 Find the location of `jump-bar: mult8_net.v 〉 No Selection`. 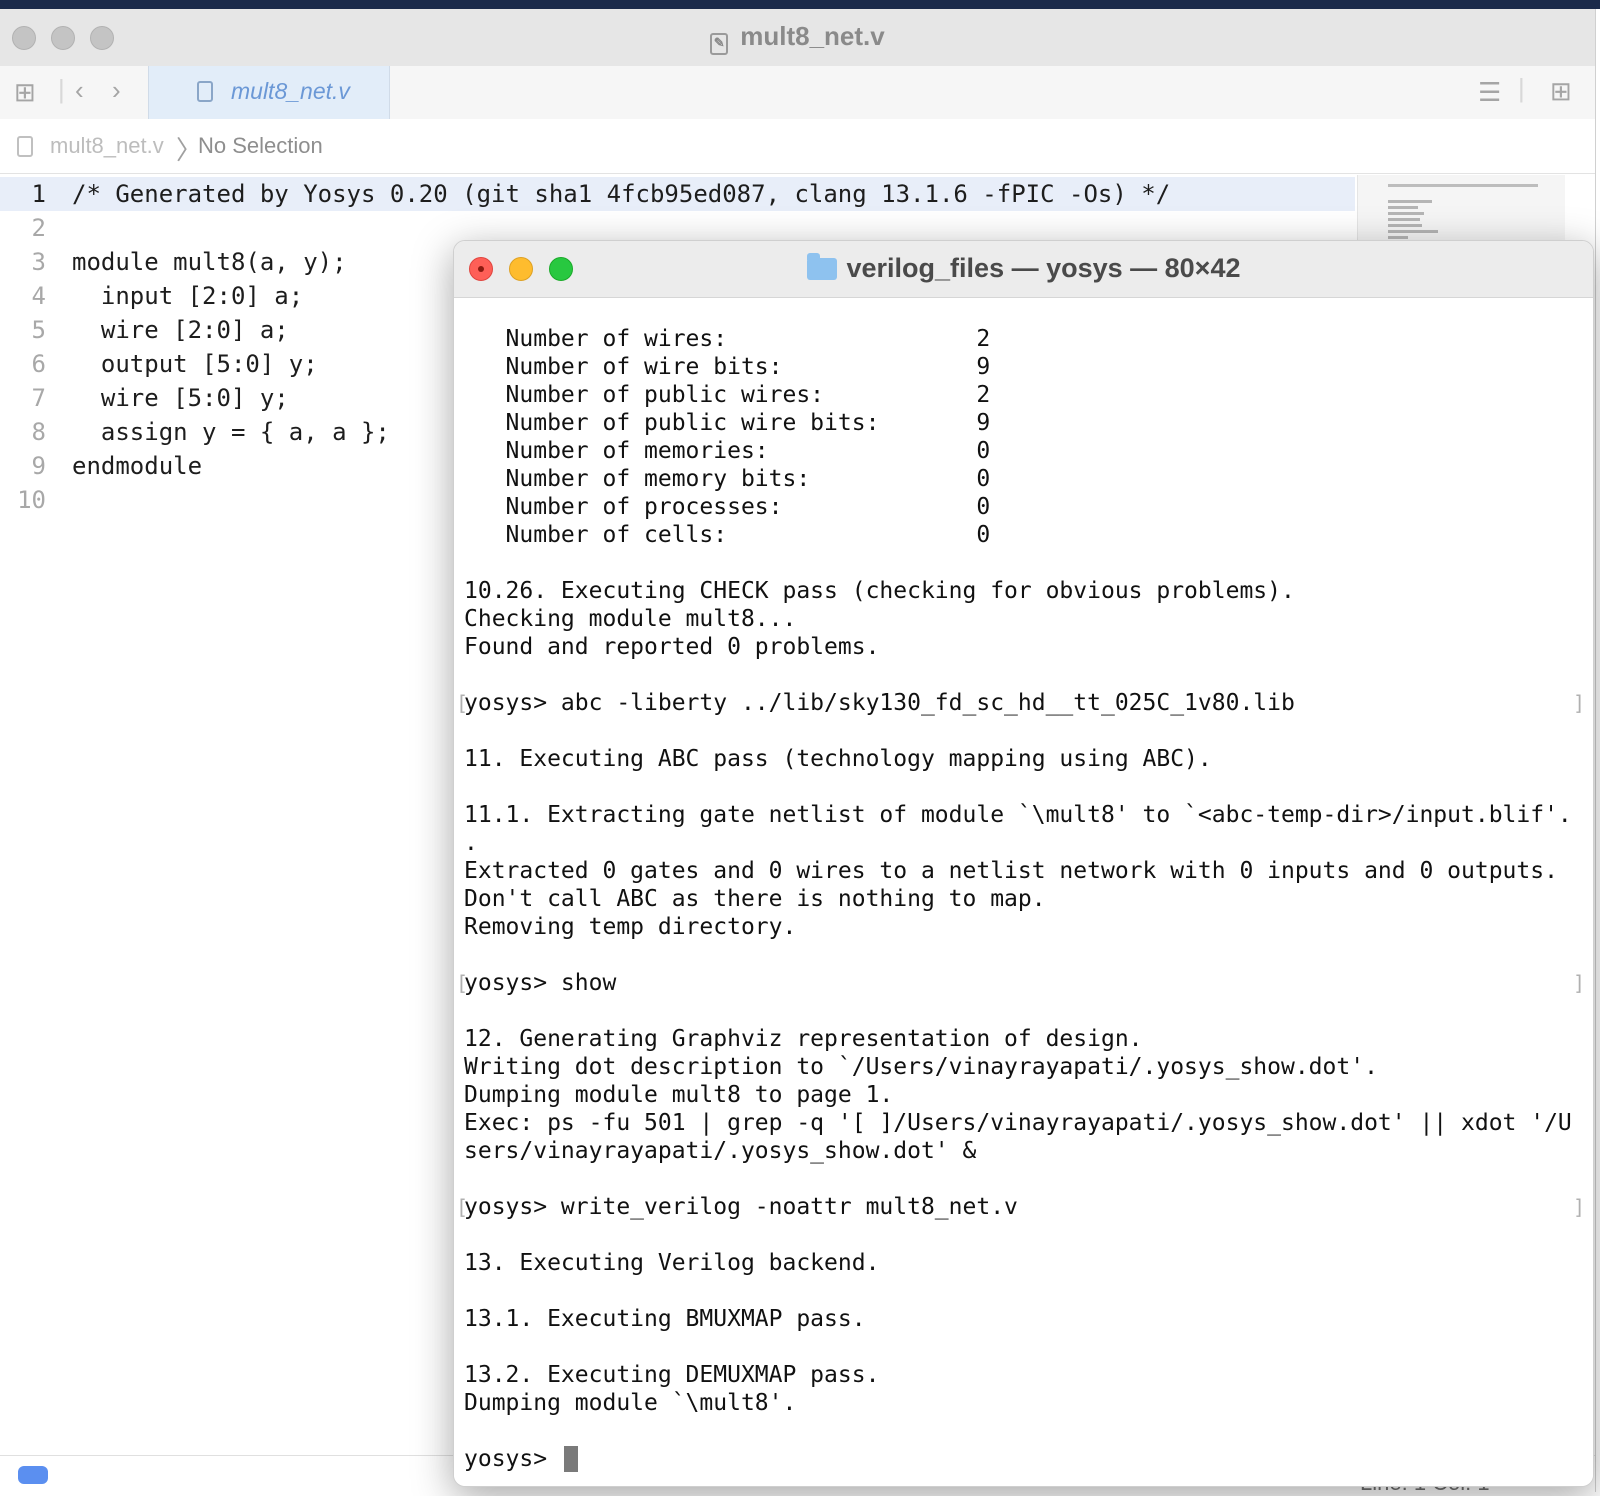

jump-bar: mult8_net.v 〉 No Selection is located at coordinates (797, 146).